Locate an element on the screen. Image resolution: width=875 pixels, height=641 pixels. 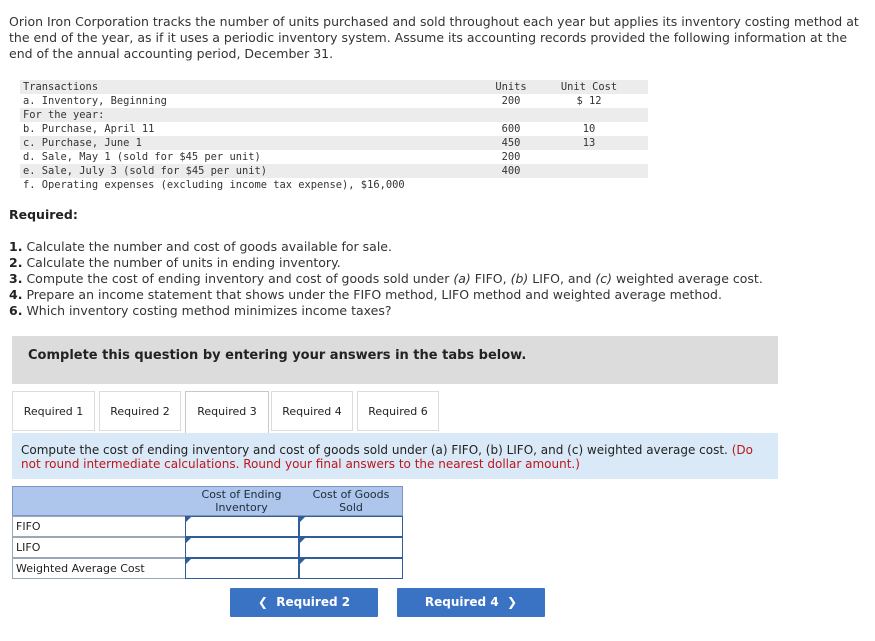
transaction-row: a. Inventory, Beginning 200 $ 12 is located at coordinates (334, 101).